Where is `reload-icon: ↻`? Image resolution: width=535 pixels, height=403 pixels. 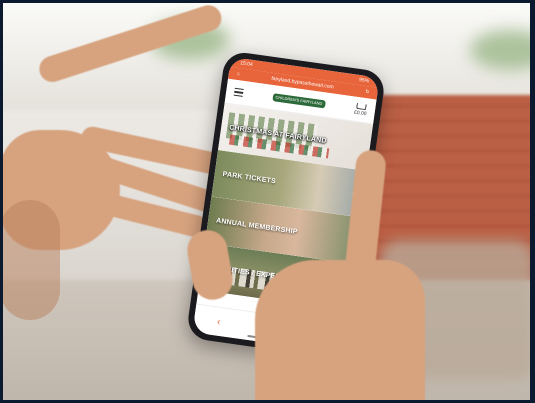 reload-icon: ↻ is located at coordinates (367, 92).